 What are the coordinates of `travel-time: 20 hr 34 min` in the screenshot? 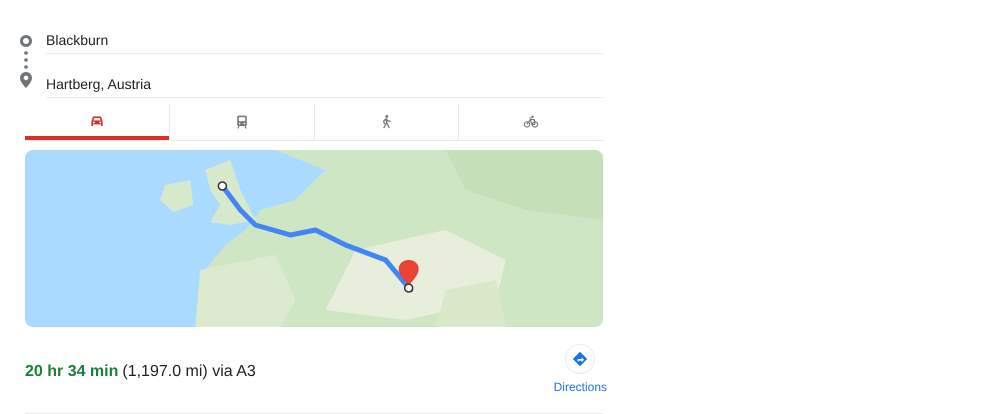 It's located at (71, 371).